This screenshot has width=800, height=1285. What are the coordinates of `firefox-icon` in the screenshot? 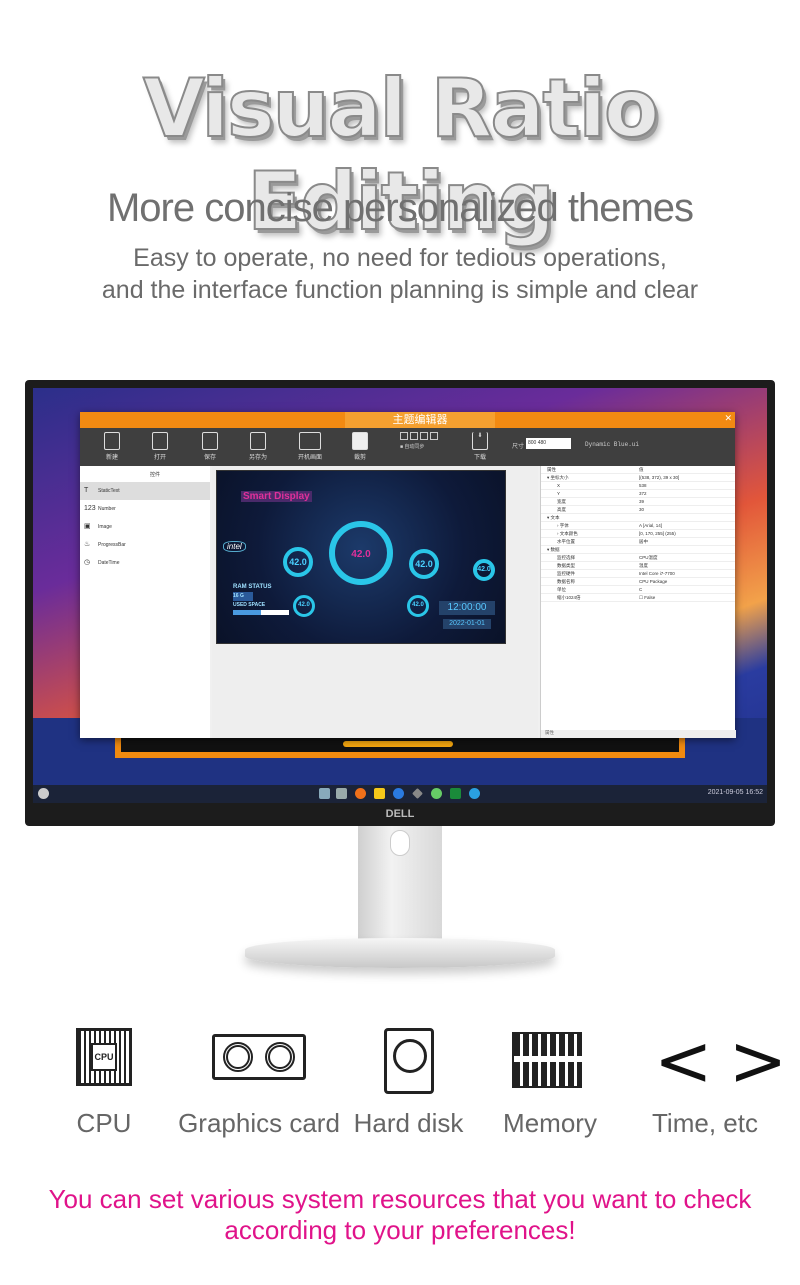 It's located at (360, 793).